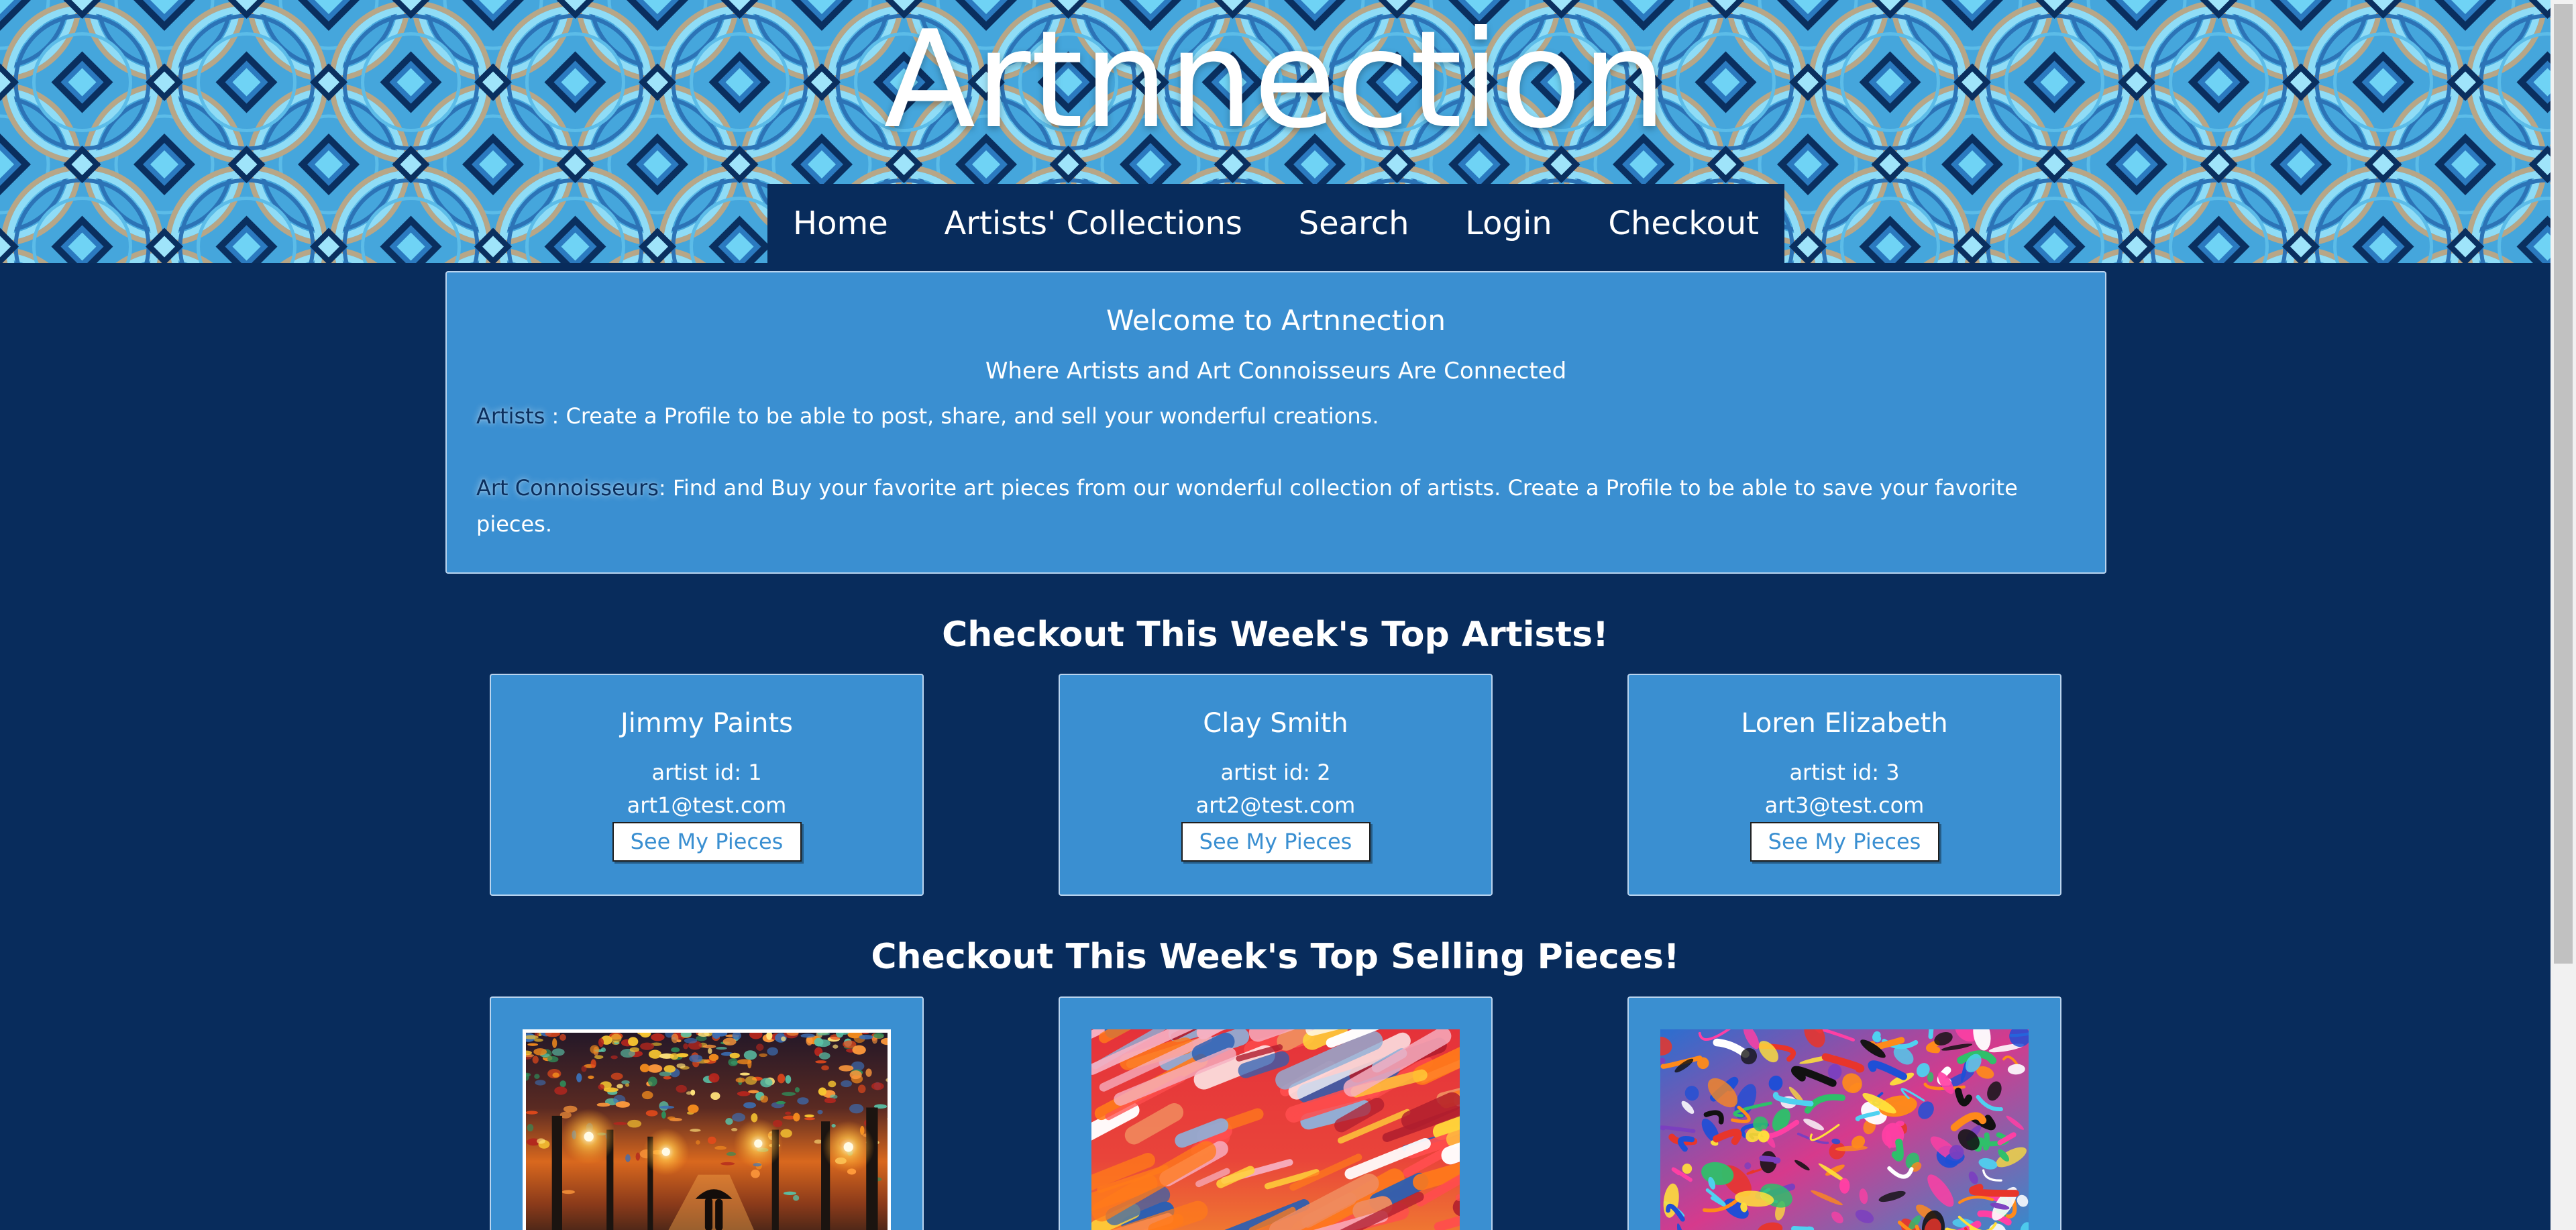 The image size is (2576, 1230). What do you see at coordinates (840, 223) in the screenshot?
I see `nav-home-link: Home` at bounding box center [840, 223].